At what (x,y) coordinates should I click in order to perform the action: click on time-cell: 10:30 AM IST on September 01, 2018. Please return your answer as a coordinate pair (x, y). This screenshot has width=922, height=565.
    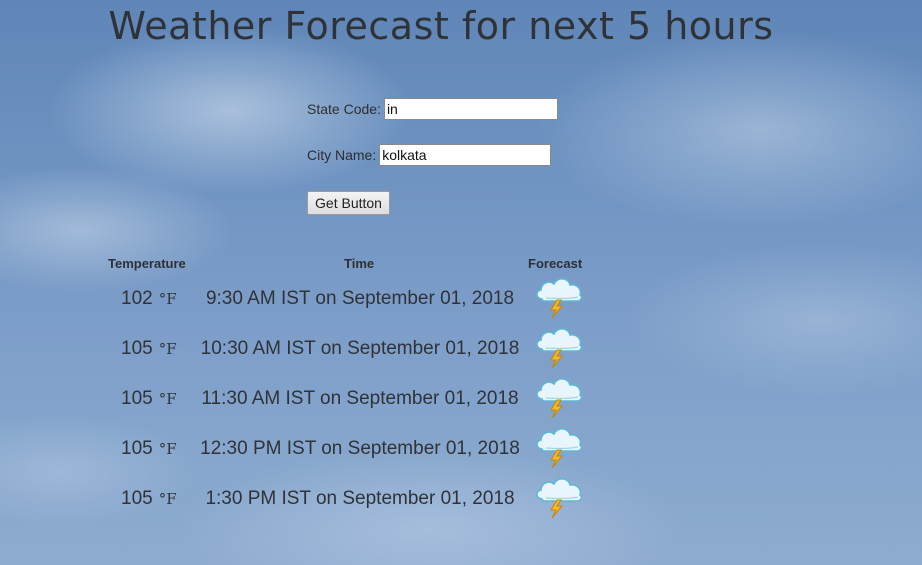
    Looking at the image, I should click on (360, 348).